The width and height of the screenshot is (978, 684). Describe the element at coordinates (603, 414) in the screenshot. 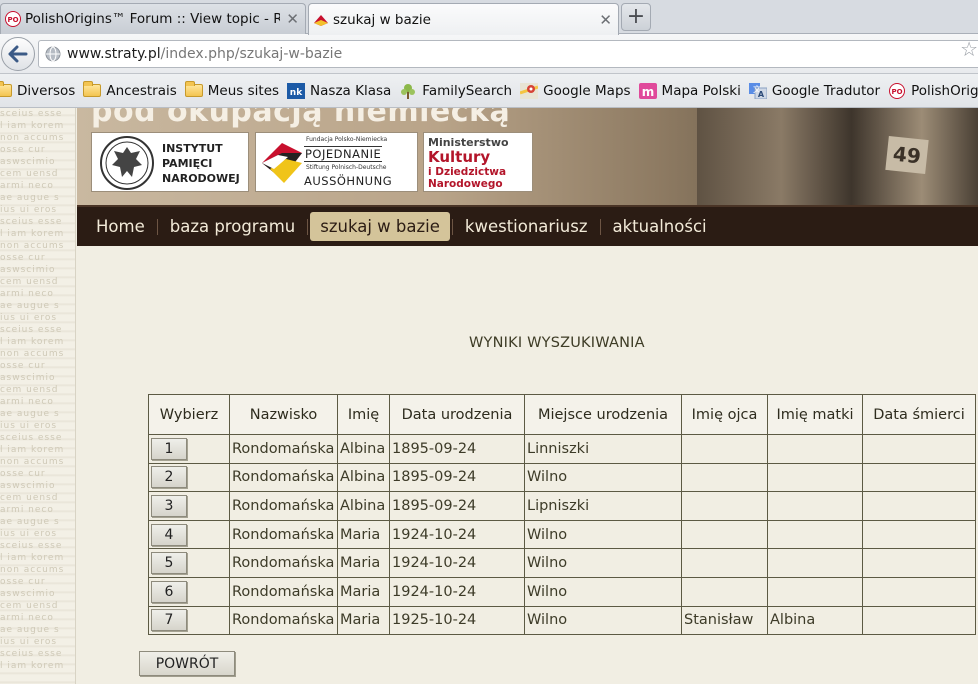

I see `column-header-miejsce-urodzenia: Miejsce urodzenia` at that location.